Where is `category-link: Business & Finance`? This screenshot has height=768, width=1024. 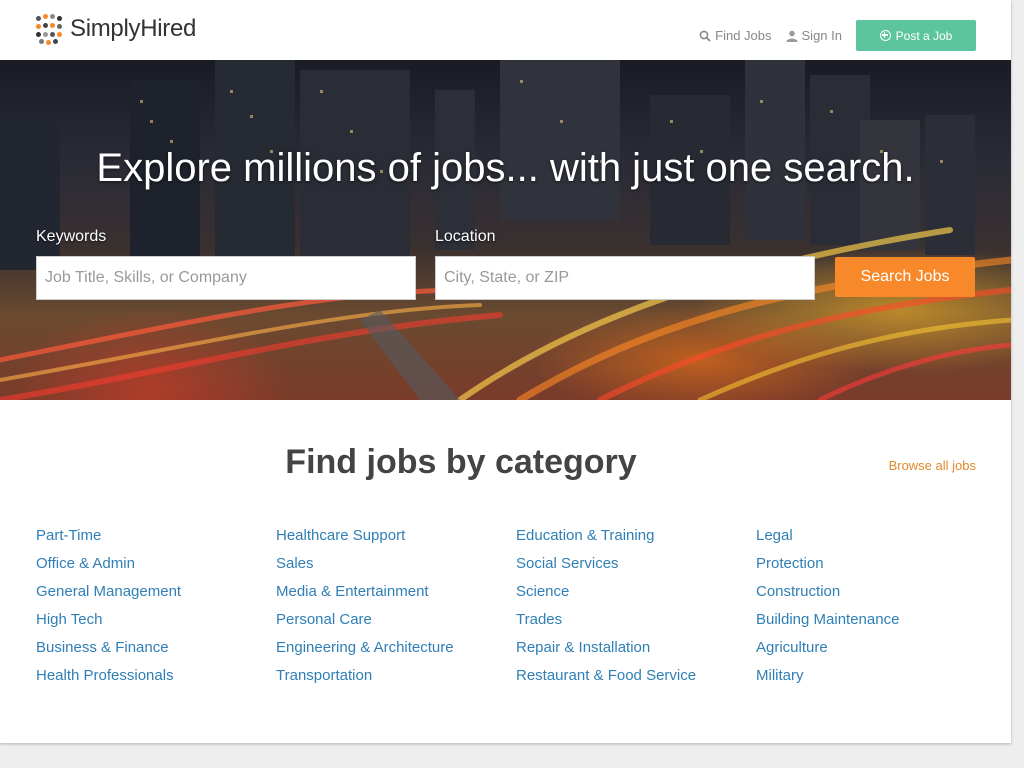 category-link: Business & Finance is located at coordinates (108, 648).